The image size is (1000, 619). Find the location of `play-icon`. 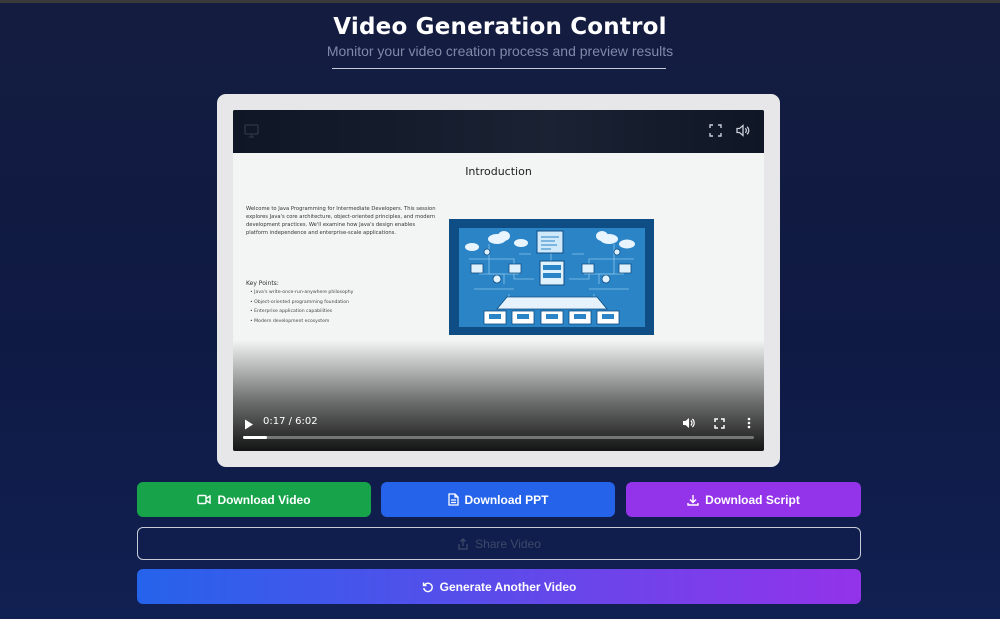

play-icon is located at coordinates (249, 426).